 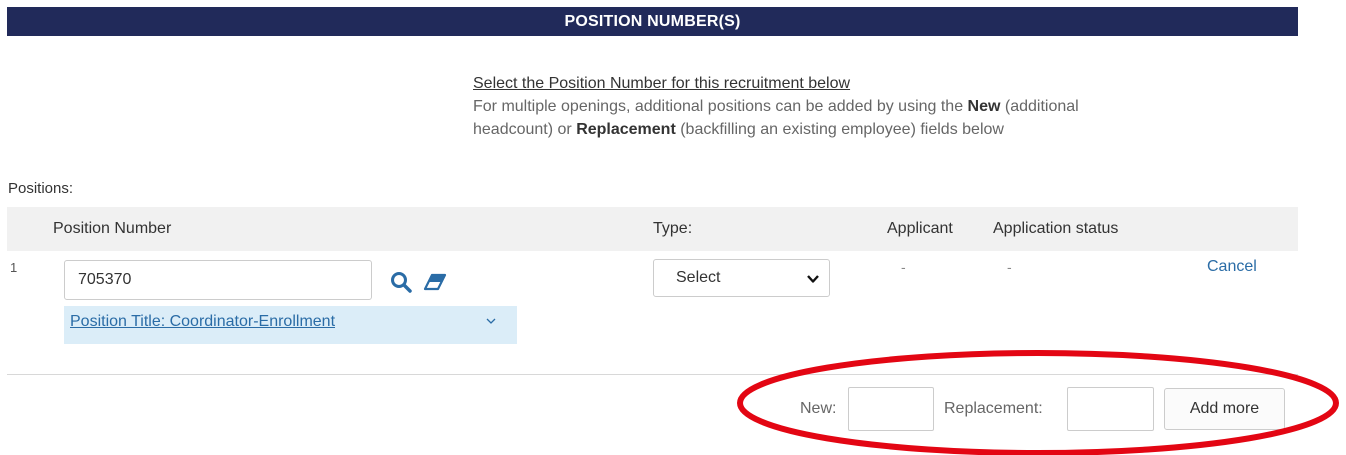 I want to click on application-status-value: -, so click(x=1009, y=267).